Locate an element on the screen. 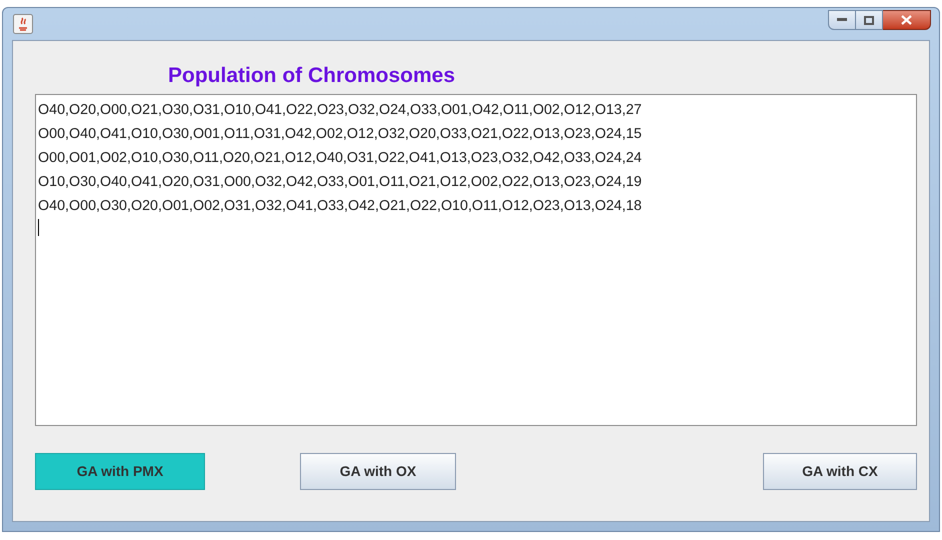 The image size is (942, 540). text-line: O00,O40,O41,O10,O30,O01,O11,O31,O42,O02,O12,O32,O20,O33,O21,O22,O13,O23,O24,15 is located at coordinates (340, 134).